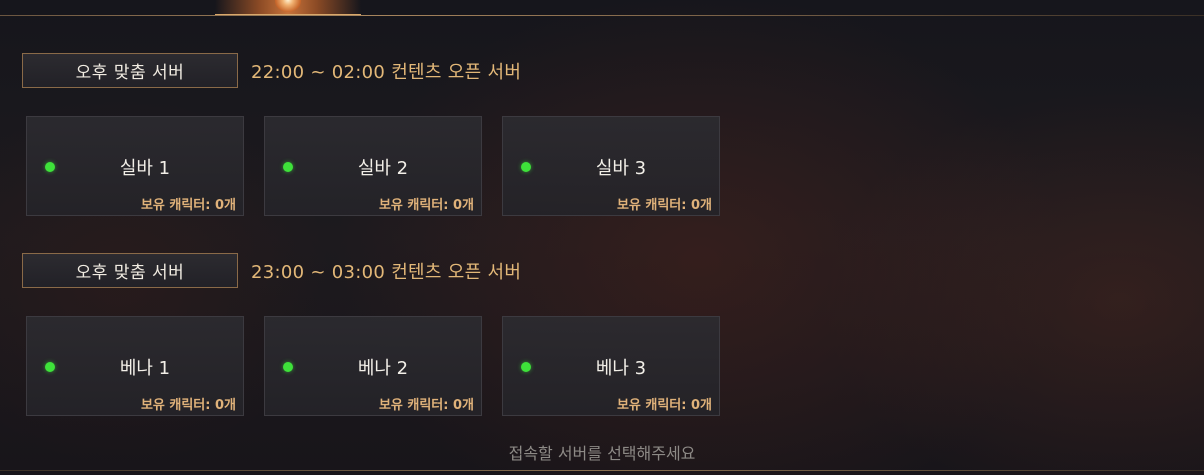  Describe the element at coordinates (602, 470) in the screenshot. I see `bottom-divider` at that location.